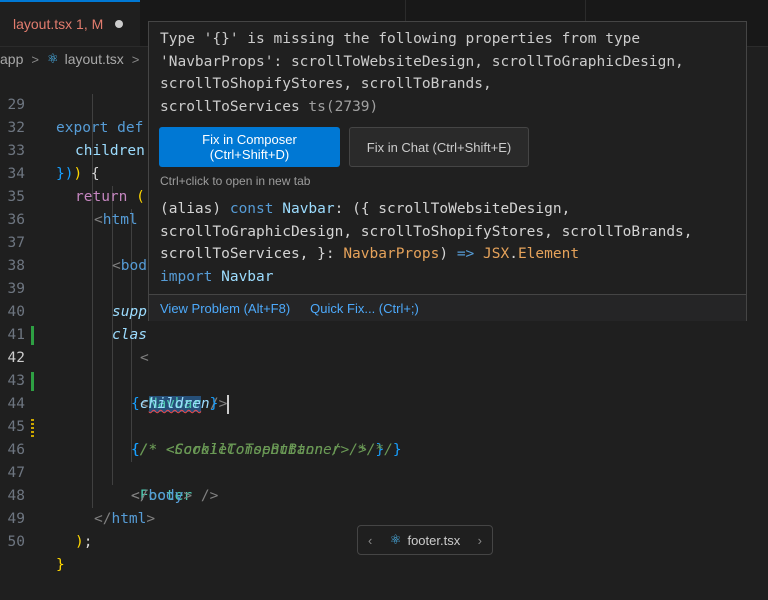 The width and height of the screenshot is (768, 600). I want to click on def-token: (alias), so click(195, 209).